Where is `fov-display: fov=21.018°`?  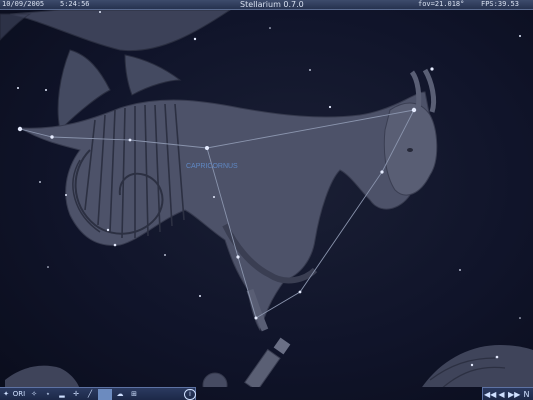
fov-display: fov=21.018° is located at coordinates (441, 4).